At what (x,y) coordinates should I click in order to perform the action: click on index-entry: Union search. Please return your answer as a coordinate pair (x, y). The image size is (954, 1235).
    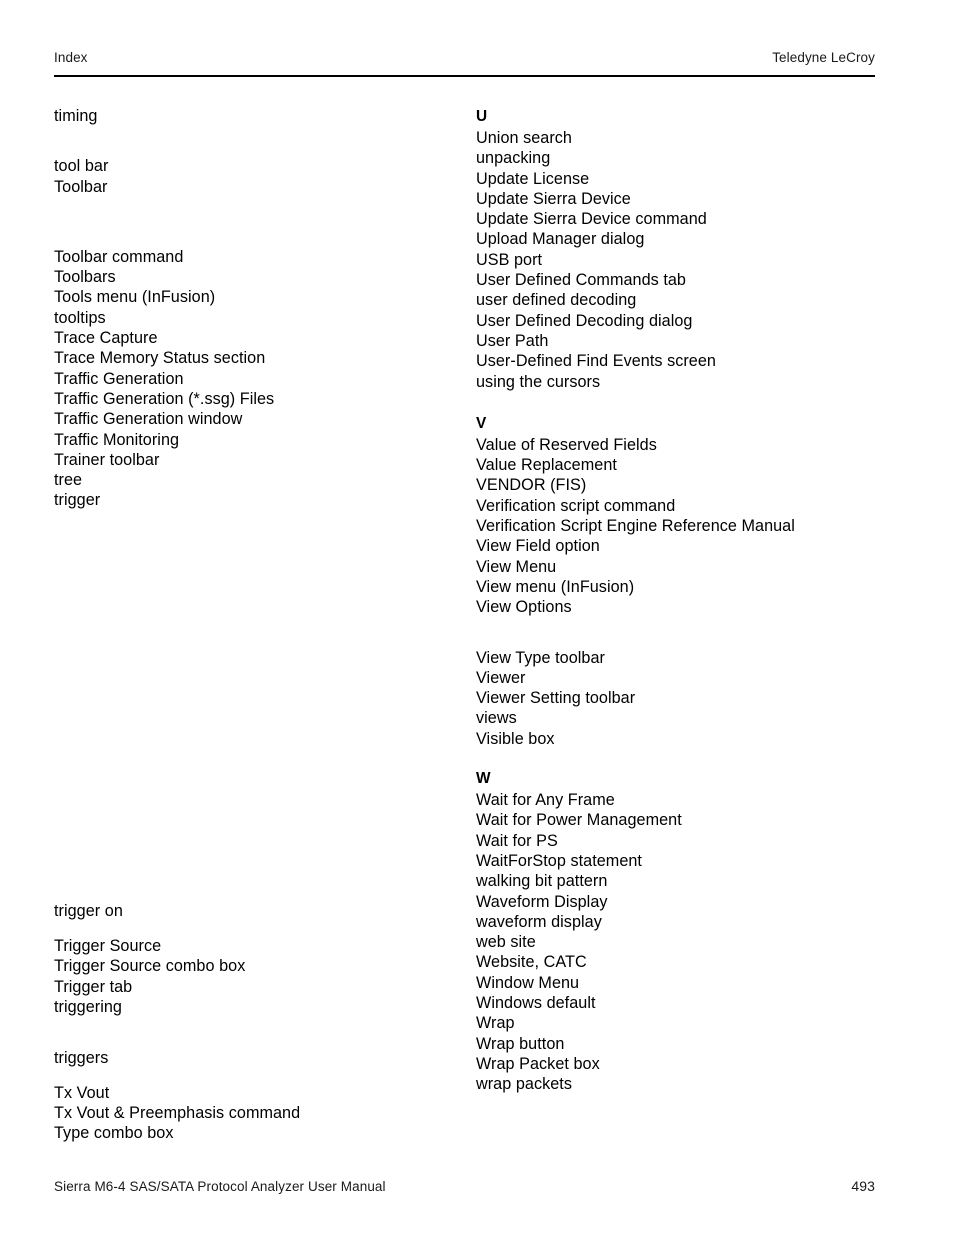
    Looking at the image, I should click on (691, 138).